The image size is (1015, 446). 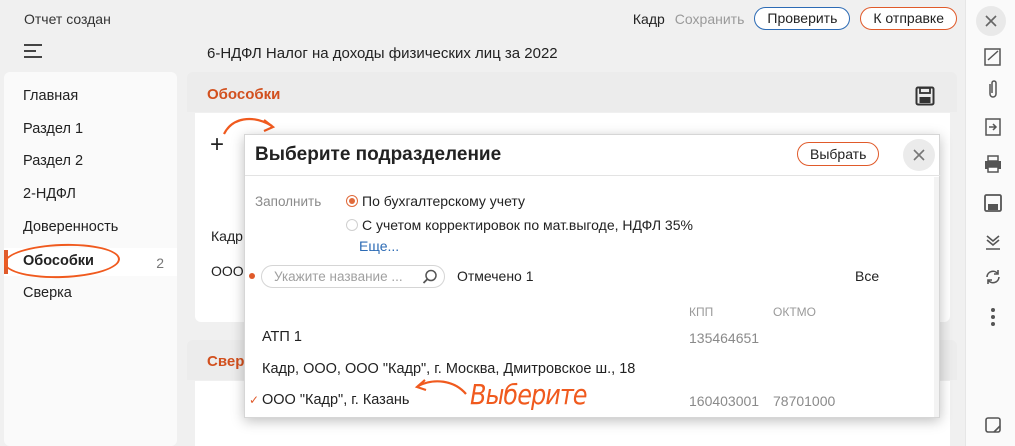 I want to click on top-actions: Кадр Сохранить Проверить К отправке, so click(x=795, y=18).